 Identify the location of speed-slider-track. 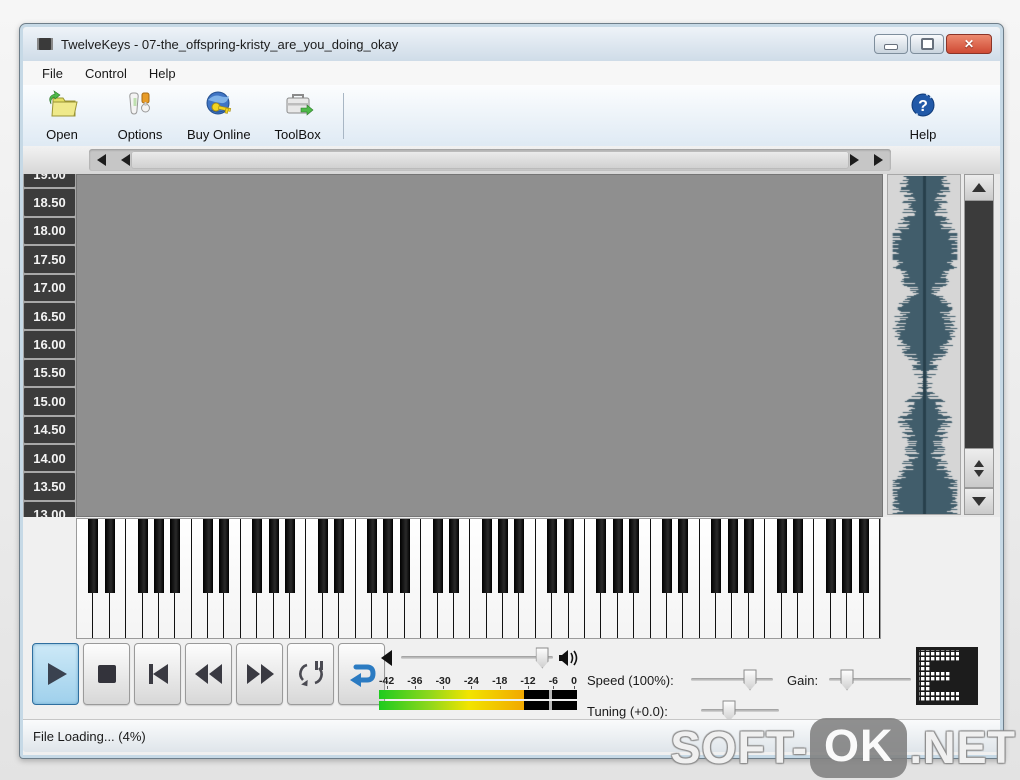
(732, 679).